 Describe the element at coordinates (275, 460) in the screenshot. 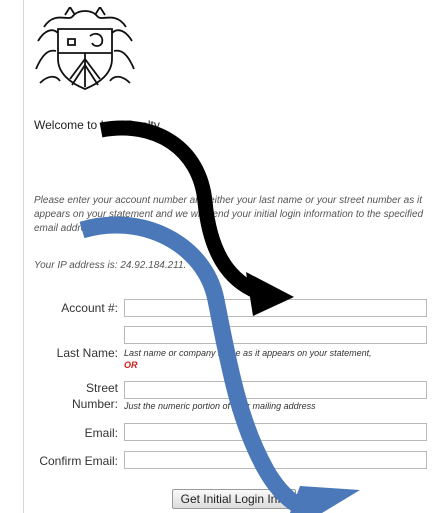

I see `confirm-email-input` at that location.